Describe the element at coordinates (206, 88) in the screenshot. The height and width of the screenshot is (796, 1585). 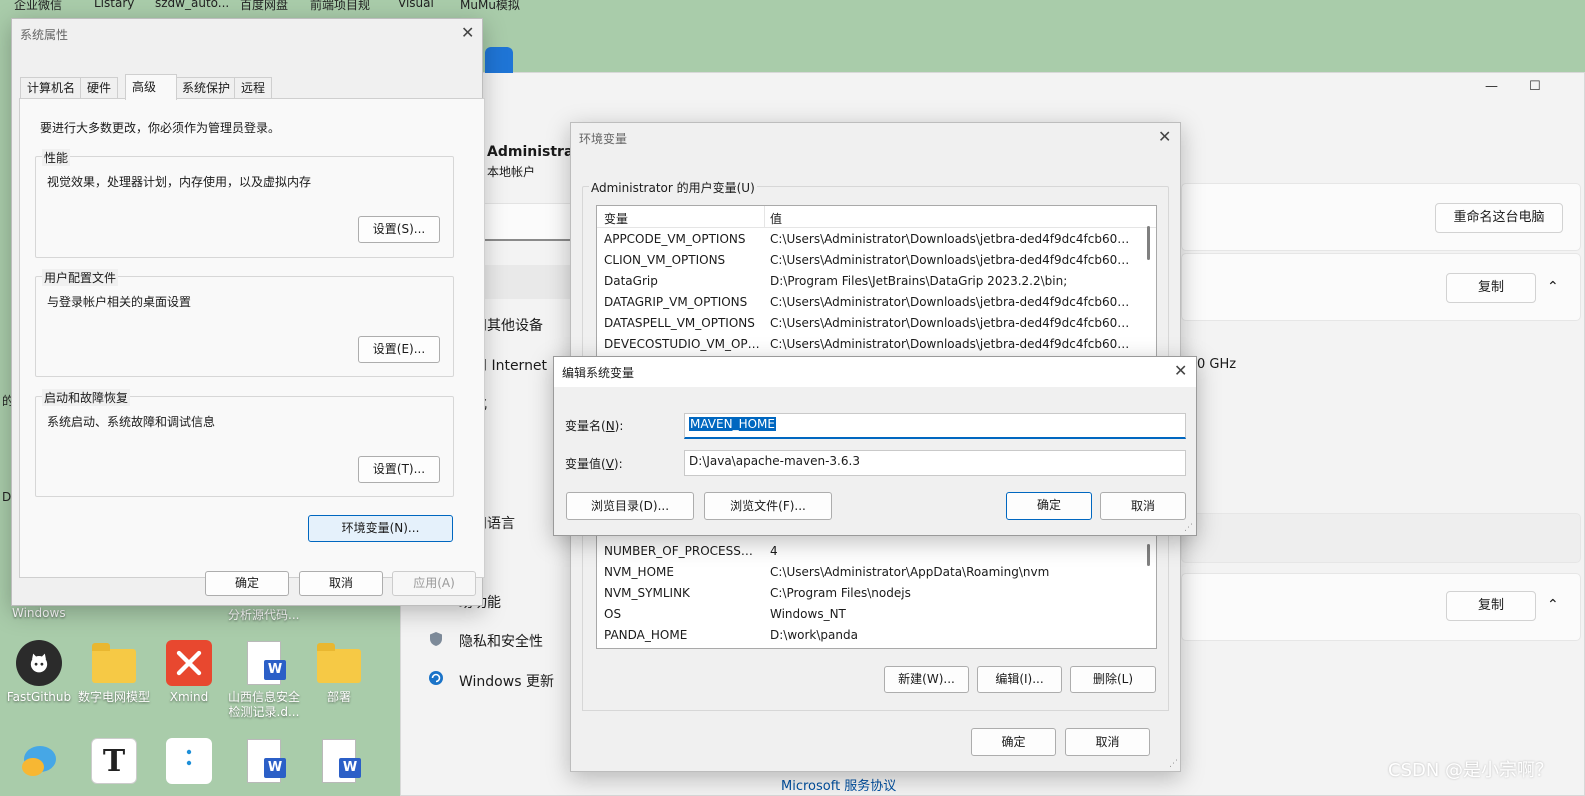
I see `tab-system-protection: 系统保护` at that location.